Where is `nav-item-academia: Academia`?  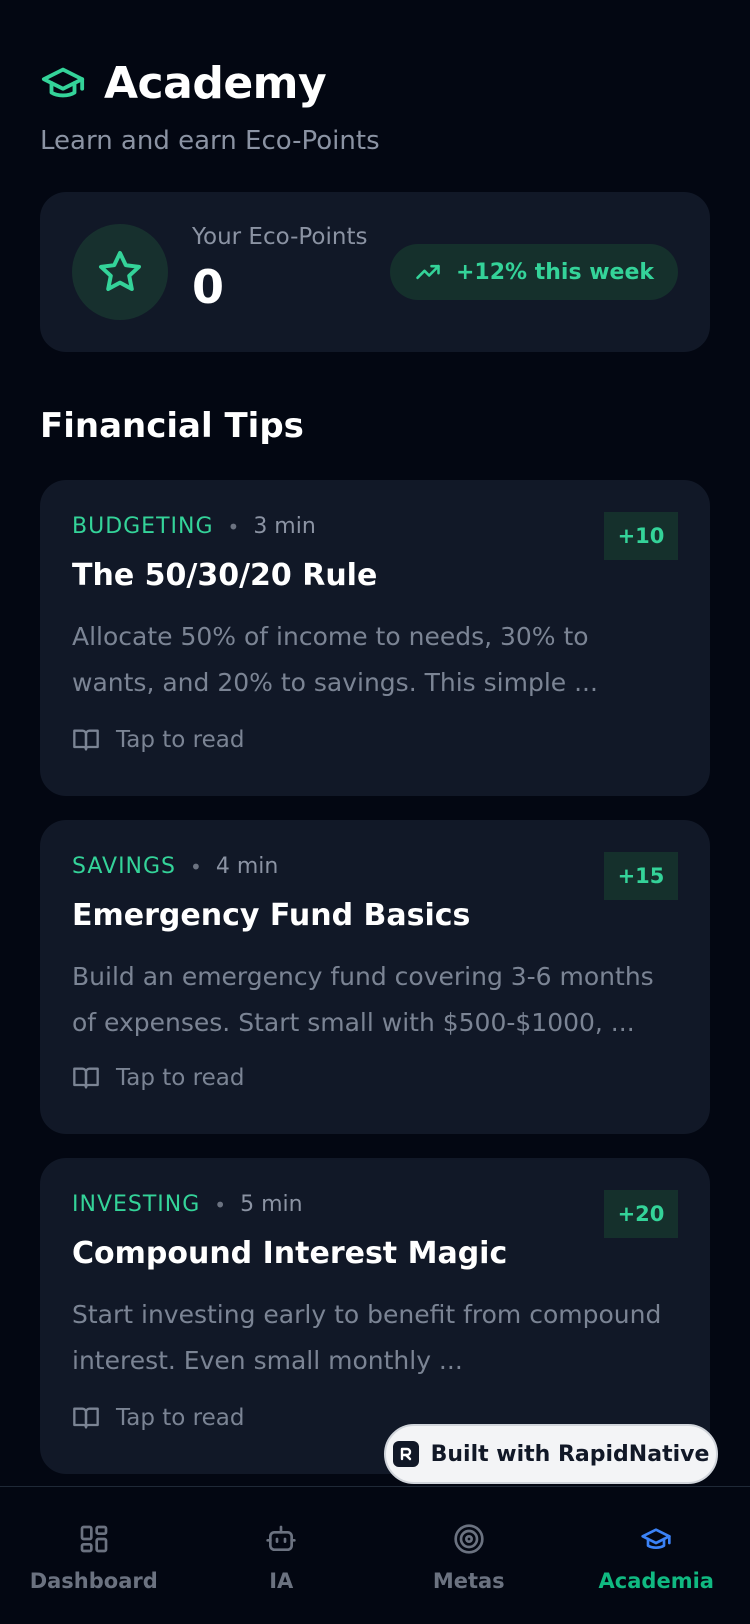 nav-item-academia: Academia is located at coordinates (656, 1540).